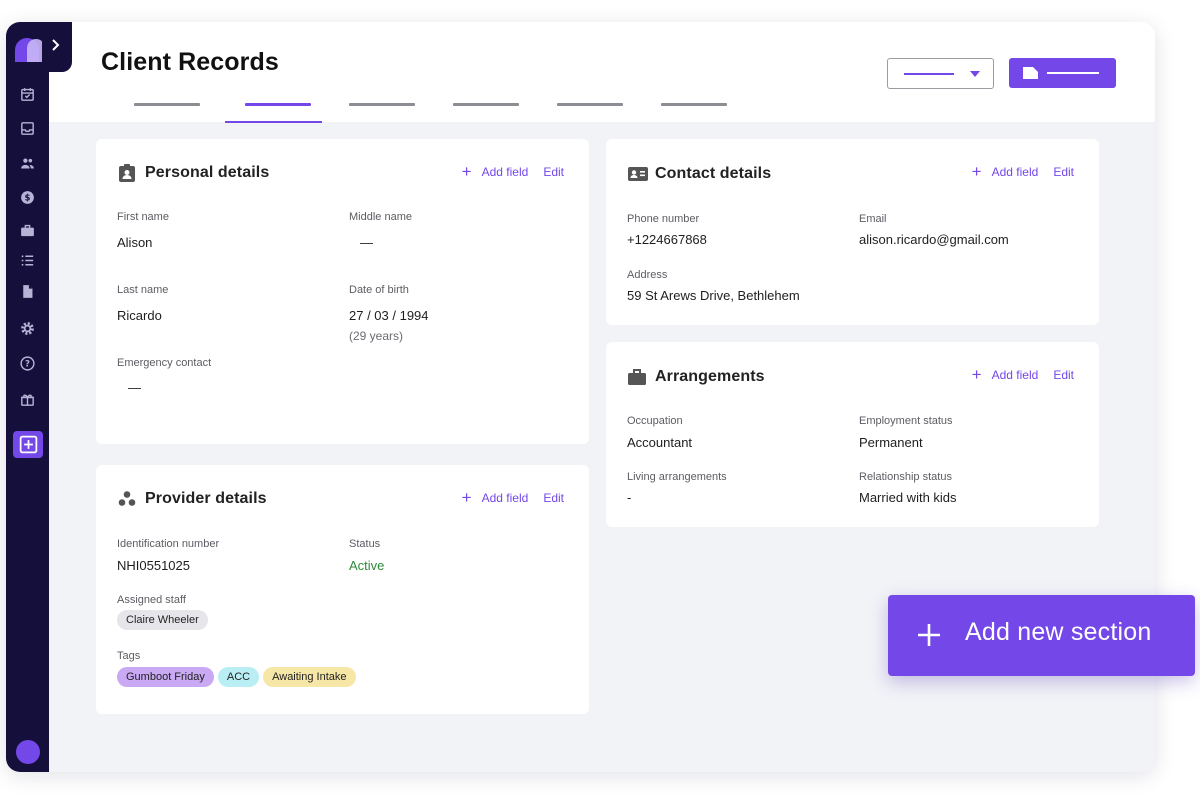  Describe the element at coordinates (127, 498) in the screenshot. I see `bubbles-icon` at that location.